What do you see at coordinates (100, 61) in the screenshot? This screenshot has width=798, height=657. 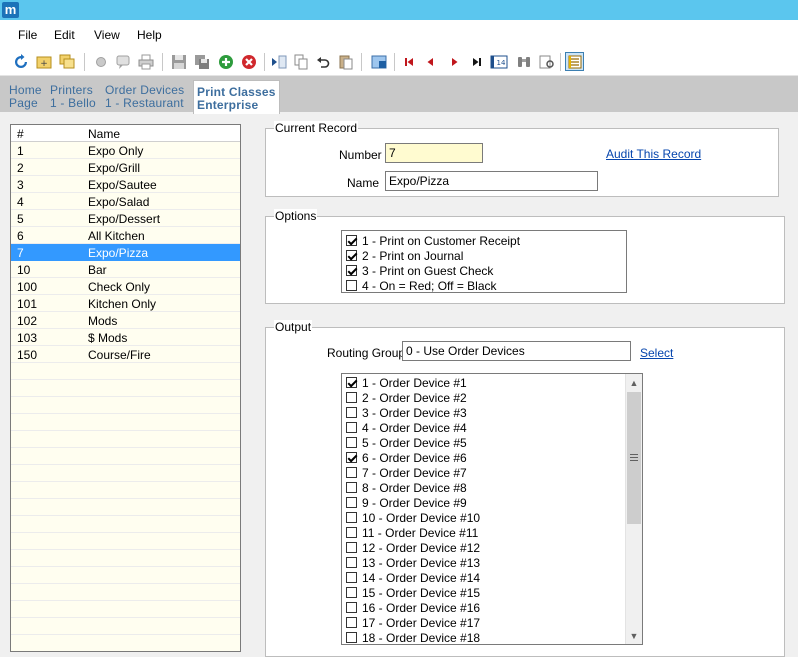 I see `record-icon` at bounding box center [100, 61].